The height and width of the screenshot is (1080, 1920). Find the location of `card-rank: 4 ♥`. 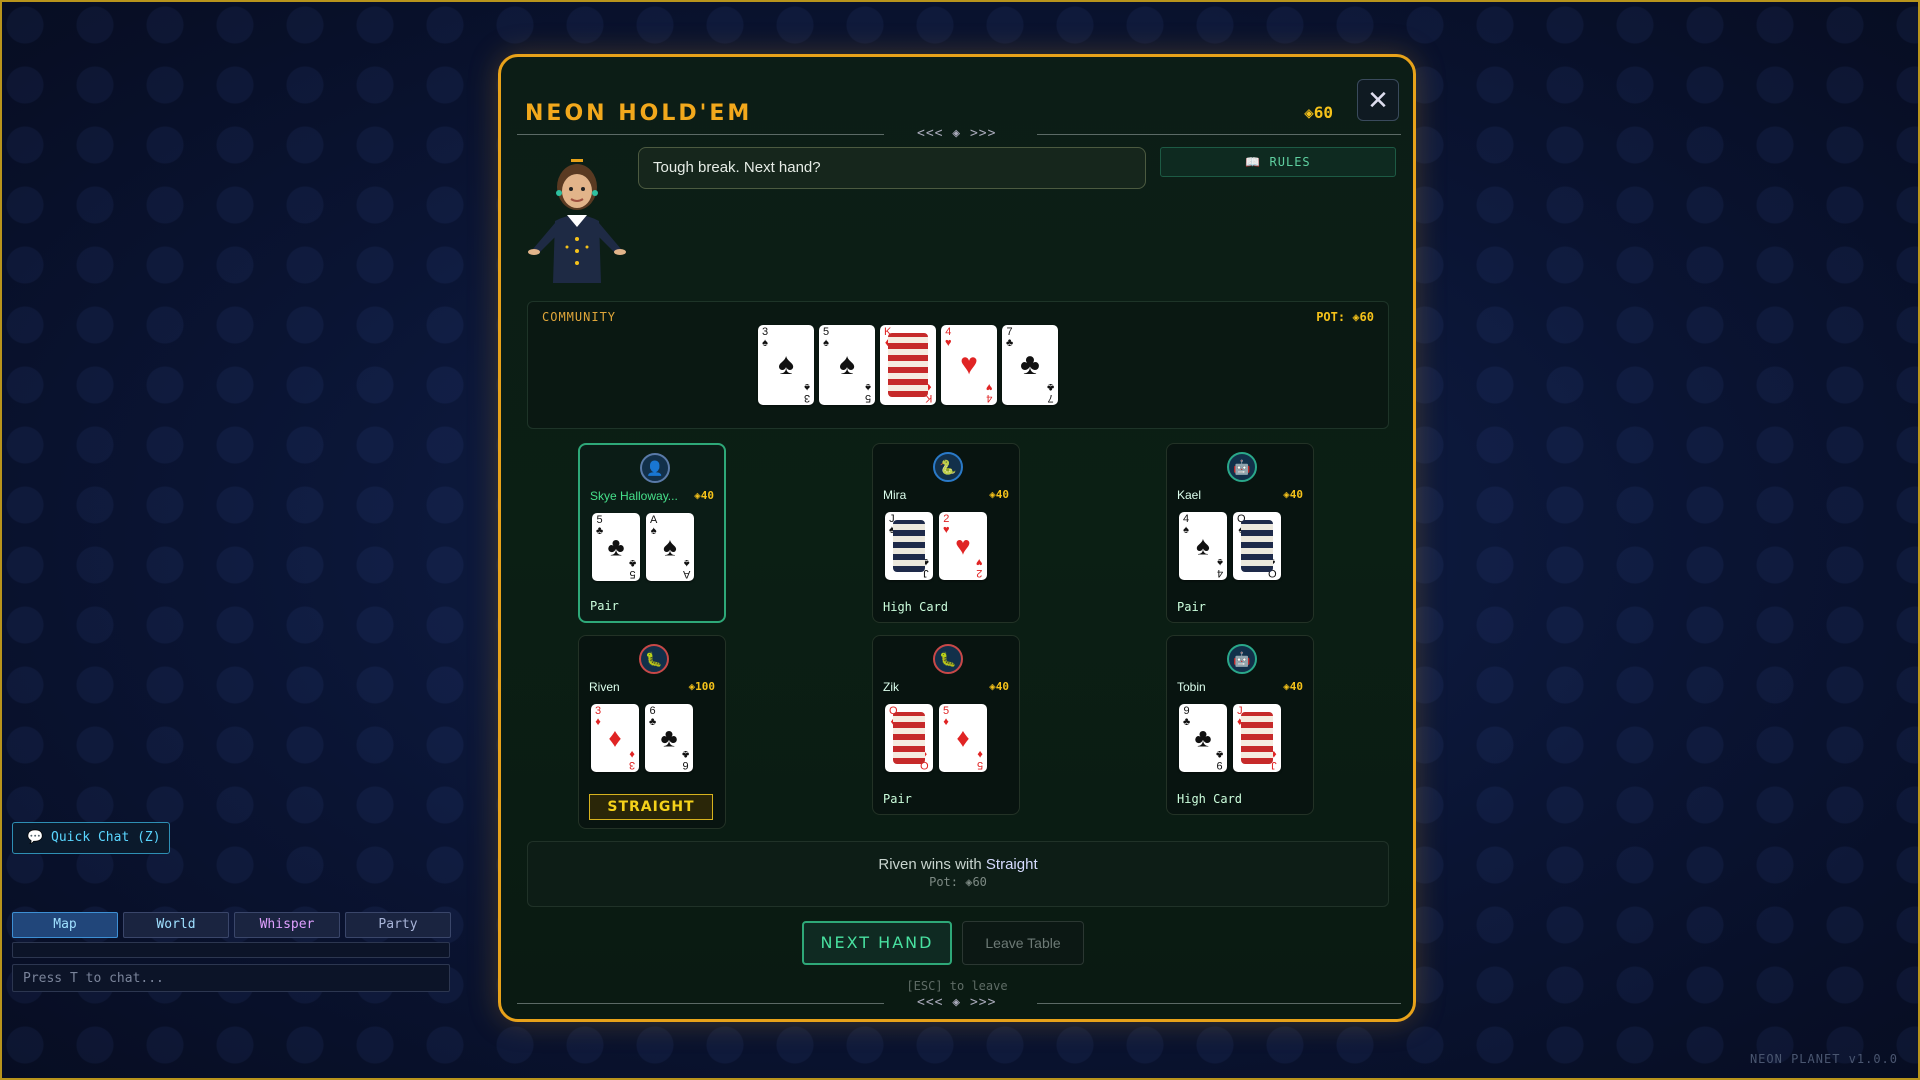

card-rank: 4 ♥ is located at coordinates (948, 337).